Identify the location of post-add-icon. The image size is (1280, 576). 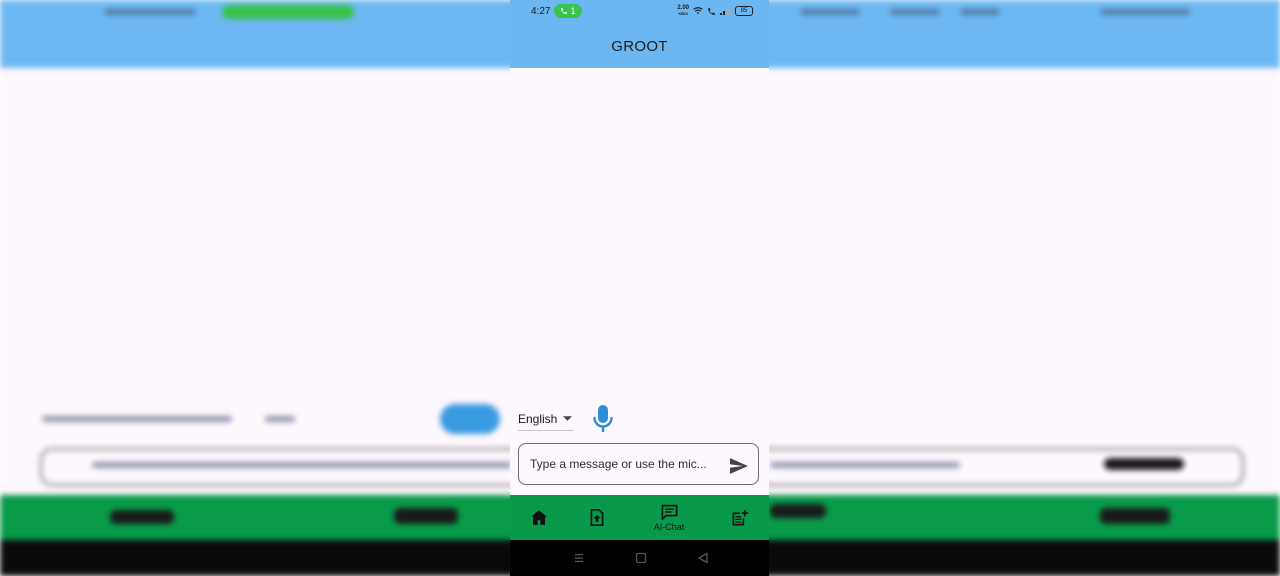
(740, 517).